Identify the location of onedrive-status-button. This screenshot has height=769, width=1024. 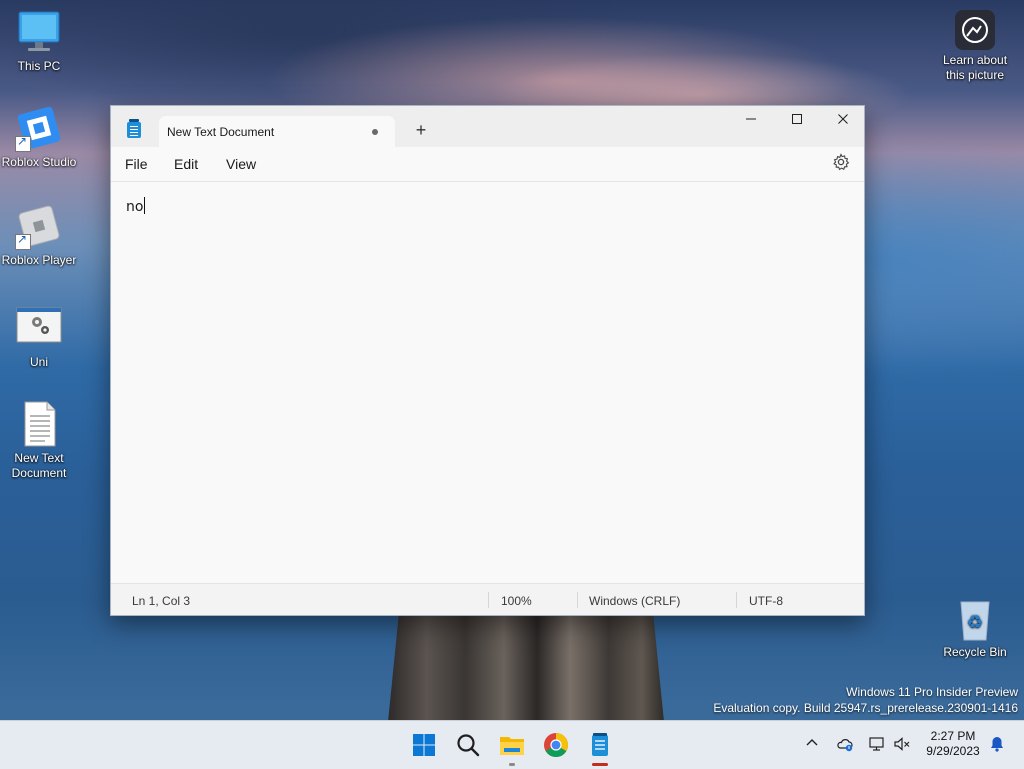
(845, 745).